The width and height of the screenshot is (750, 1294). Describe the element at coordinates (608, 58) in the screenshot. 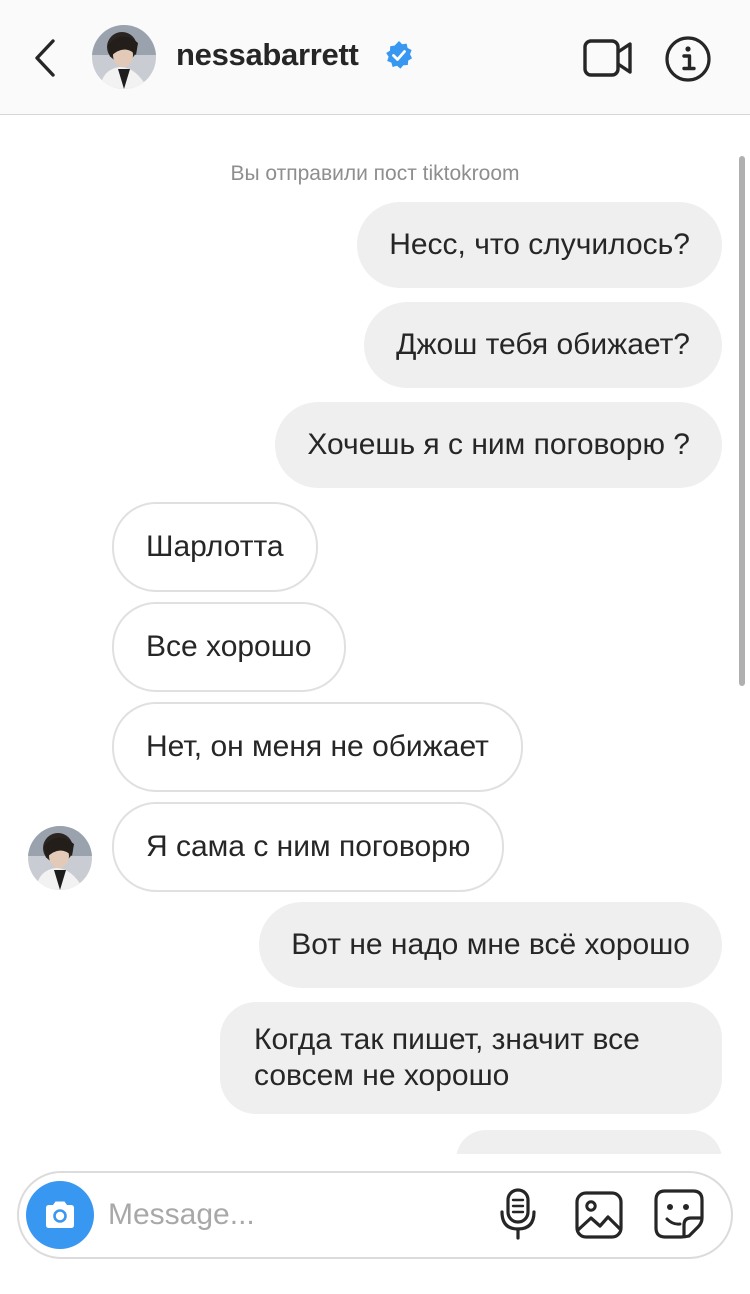

I see `video-camera-icon` at that location.